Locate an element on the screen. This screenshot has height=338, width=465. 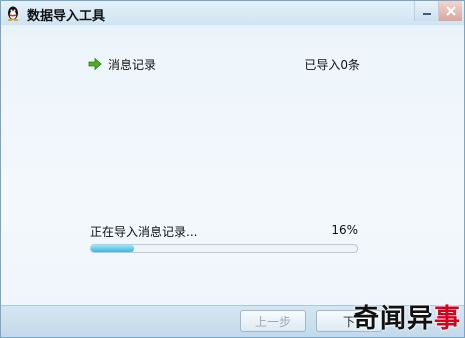
title-bar: 数据导入工具 is located at coordinates (232, 13).